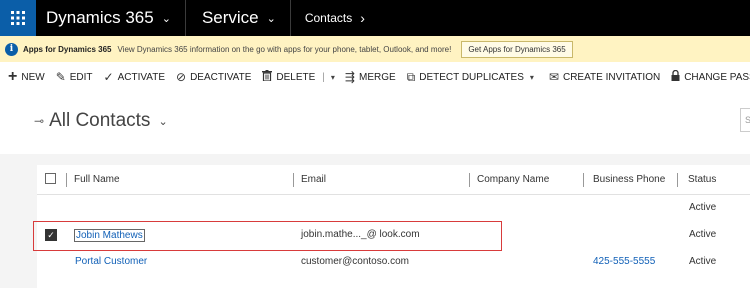  What do you see at coordinates (50, 178) in the screenshot?
I see `select-all-checkbox` at bounding box center [50, 178].